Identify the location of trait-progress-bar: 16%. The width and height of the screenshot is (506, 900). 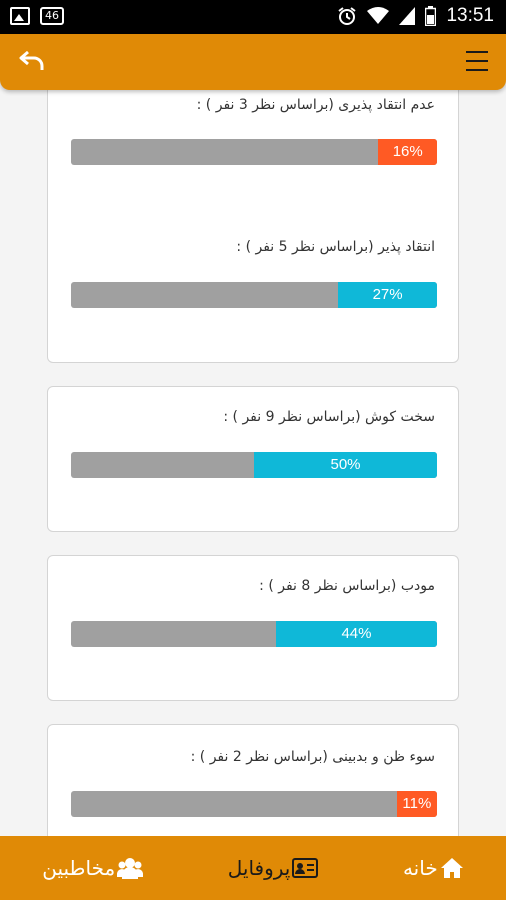
(254, 152).